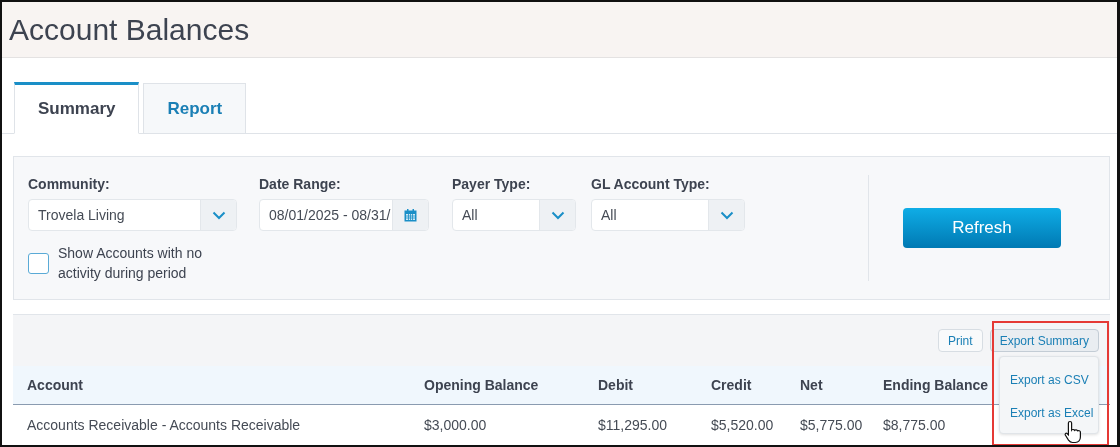 This screenshot has width=1120, height=447. I want to click on field-label: GL Account Type:, so click(651, 184).